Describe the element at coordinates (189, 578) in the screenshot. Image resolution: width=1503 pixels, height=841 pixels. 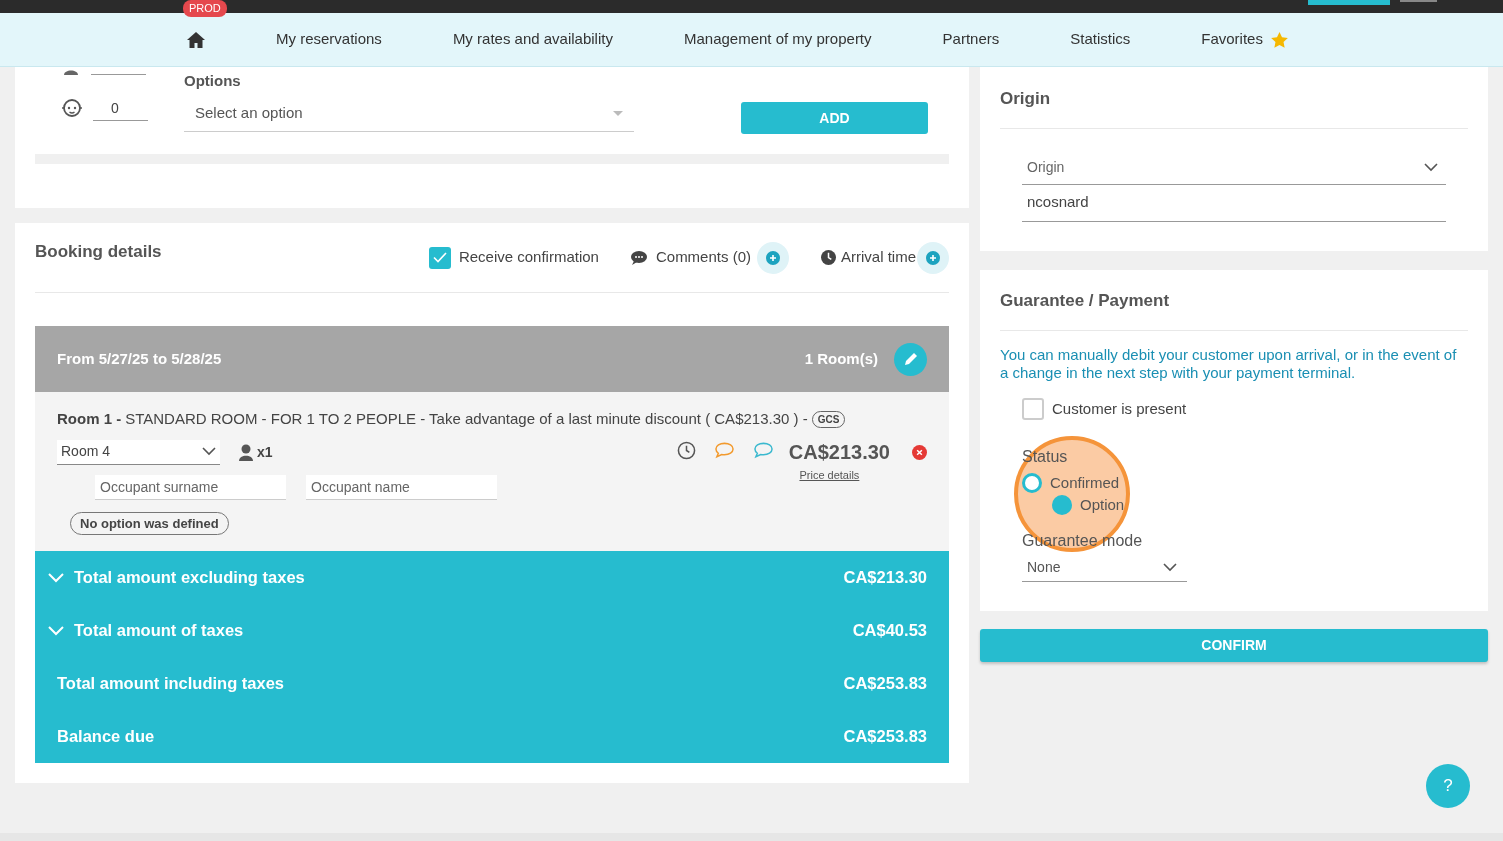
I see `total-label: Total amount excluding taxes` at that location.